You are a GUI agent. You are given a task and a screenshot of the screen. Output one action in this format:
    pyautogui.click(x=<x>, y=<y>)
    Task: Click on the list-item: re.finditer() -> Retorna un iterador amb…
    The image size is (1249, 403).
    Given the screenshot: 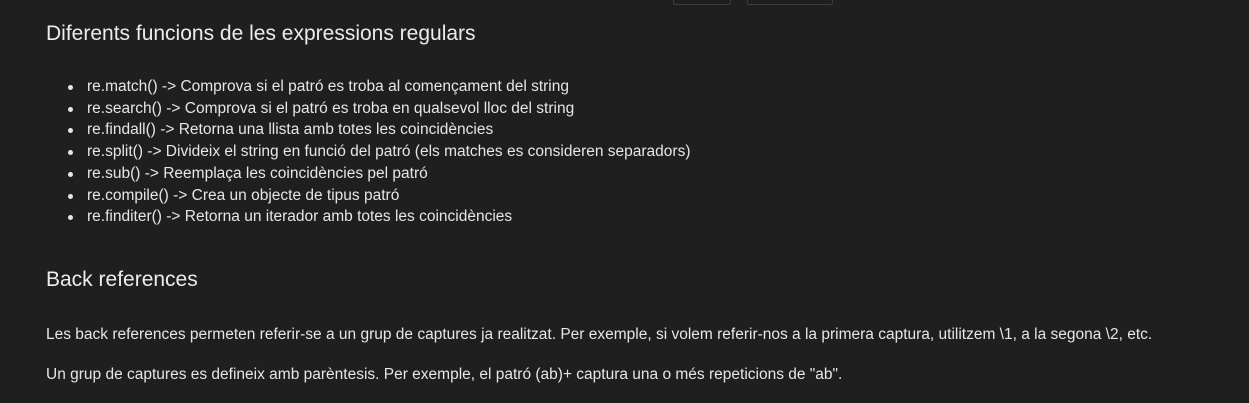 What is the action you would take?
    pyautogui.click(x=378, y=217)
    